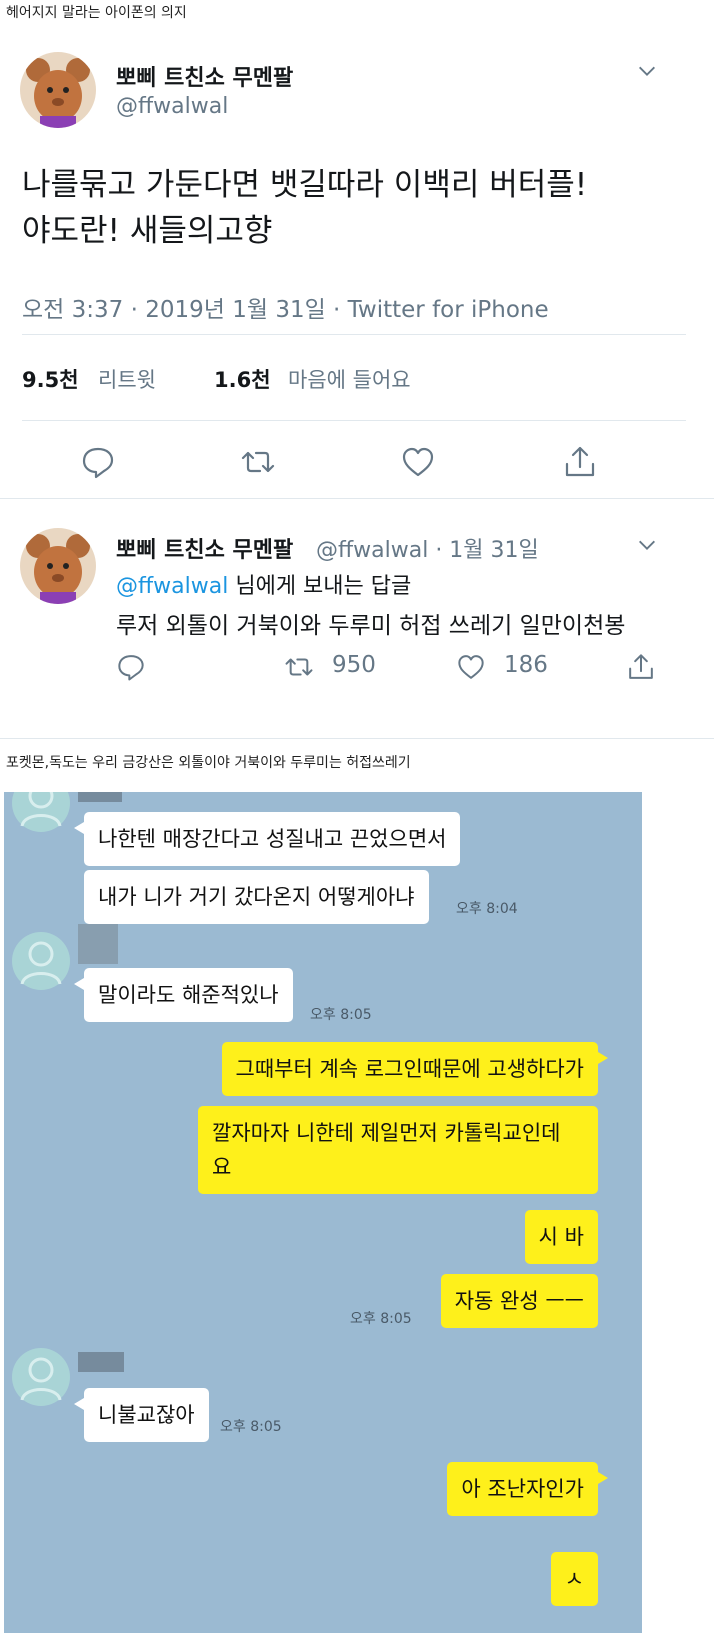 This screenshot has height=1633, width=714. Describe the element at coordinates (386, 1133) in the screenshot. I see `chat-message-line: 깔자마자 니한테 제일먼저 카톨릭교인데` at that location.